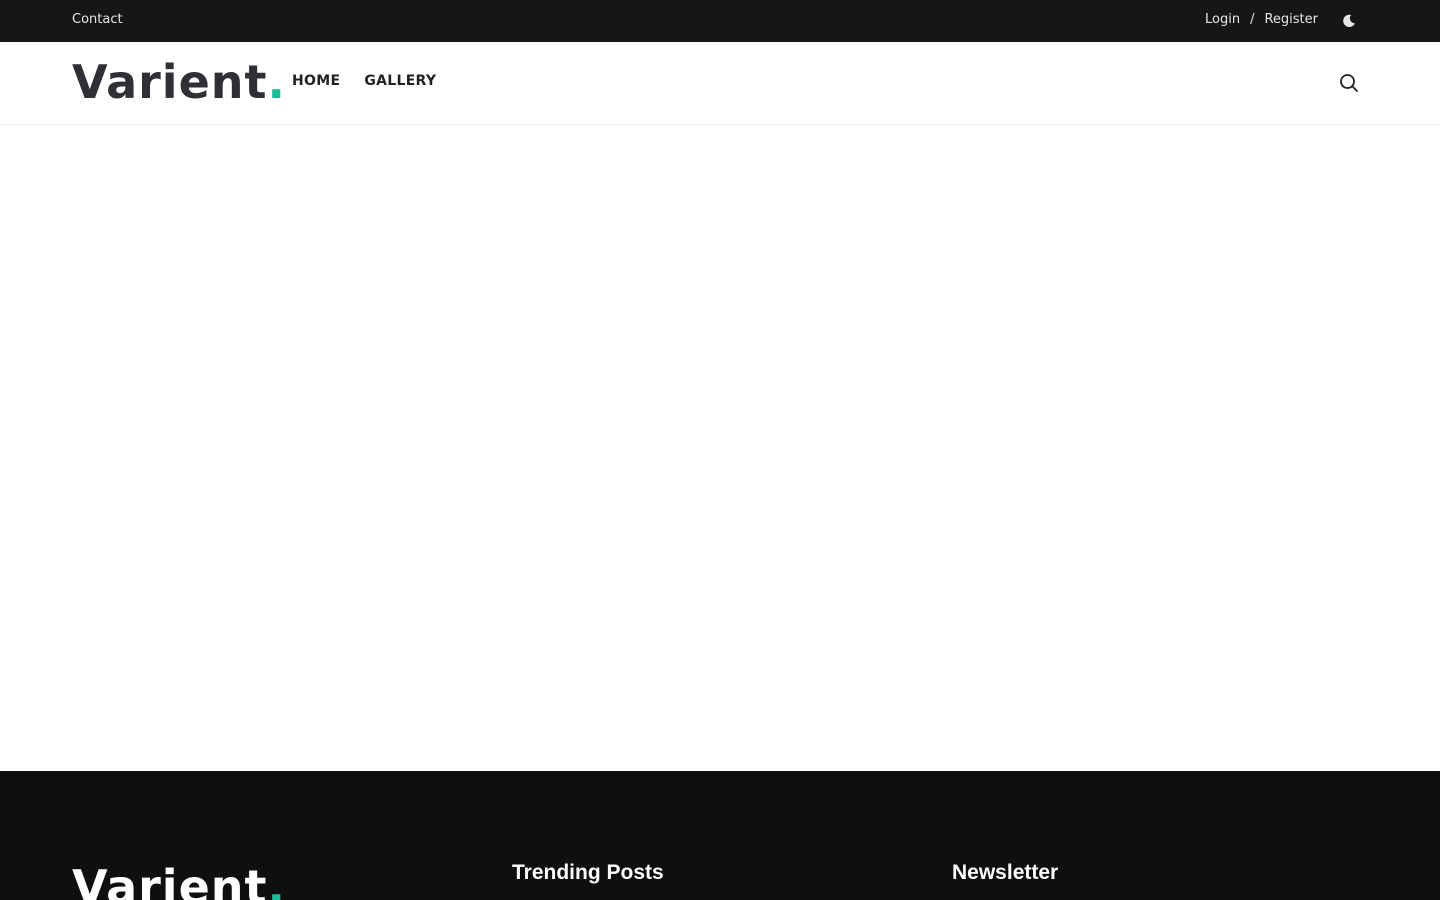 This screenshot has height=900, width=1440. Describe the element at coordinates (170, 880) in the screenshot. I see `footer-logo-text: Varient` at that location.